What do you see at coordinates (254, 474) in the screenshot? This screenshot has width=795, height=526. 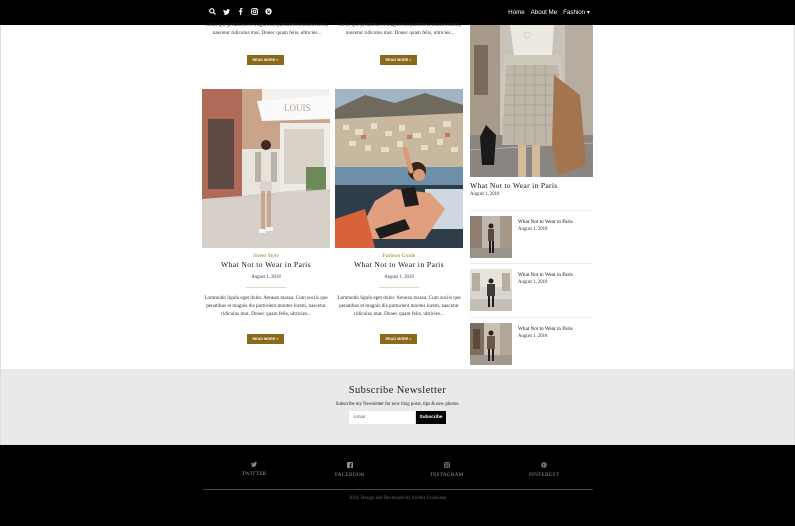 I see `footer-social-label: TWITTER` at bounding box center [254, 474].